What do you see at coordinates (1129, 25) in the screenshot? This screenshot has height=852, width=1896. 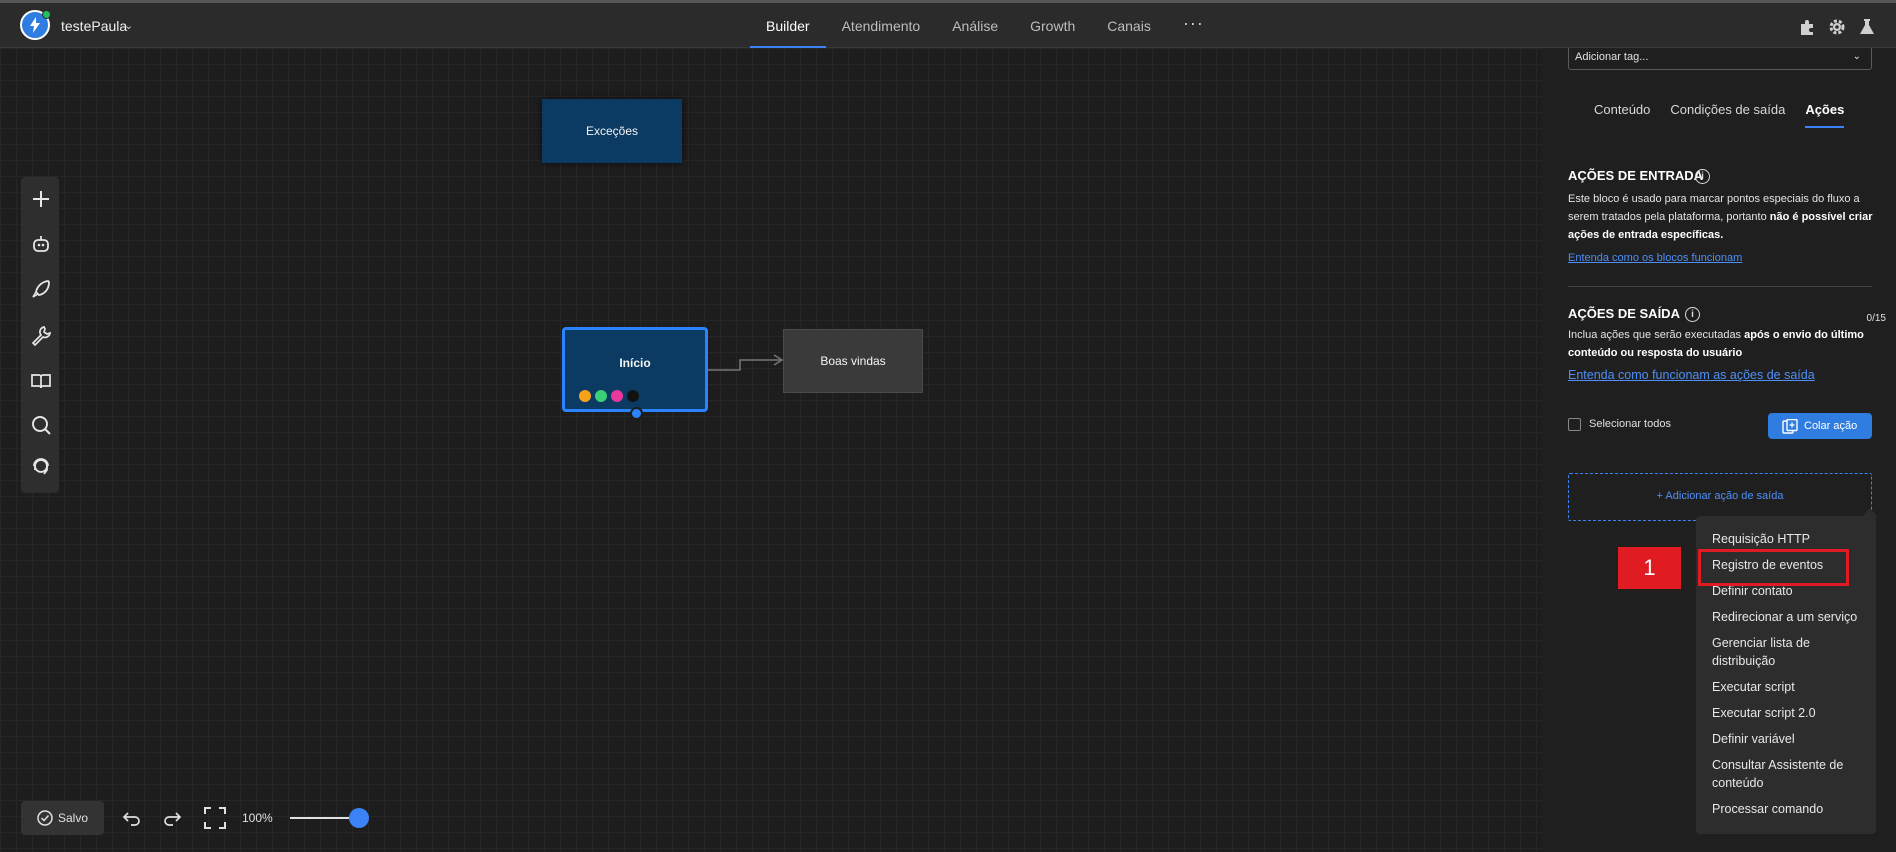 I see `nav-canais: Canais` at bounding box center [1129, 25].